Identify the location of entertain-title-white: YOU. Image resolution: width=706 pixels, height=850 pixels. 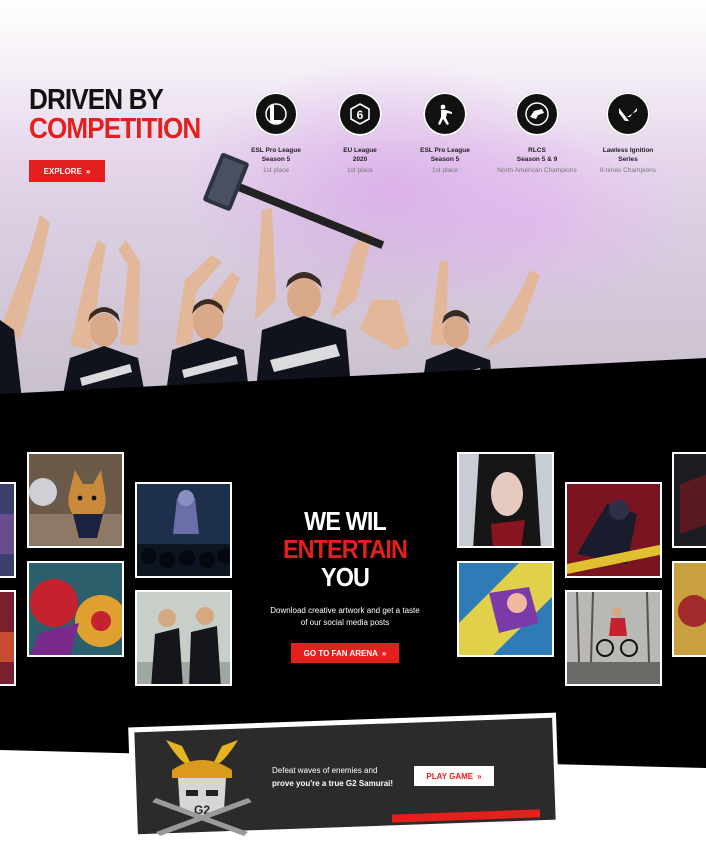
(345, 577).